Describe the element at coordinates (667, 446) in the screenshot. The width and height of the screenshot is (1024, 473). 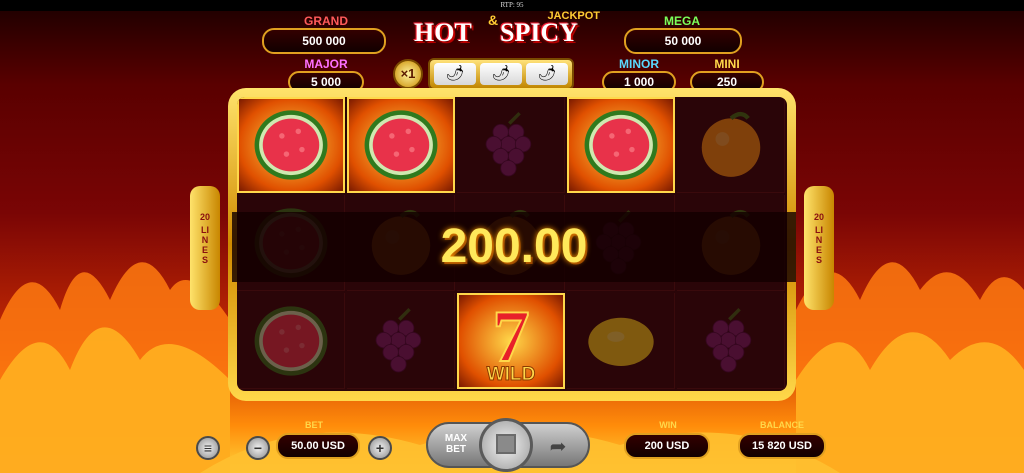
I see `win-value: 200 USD` at that location.